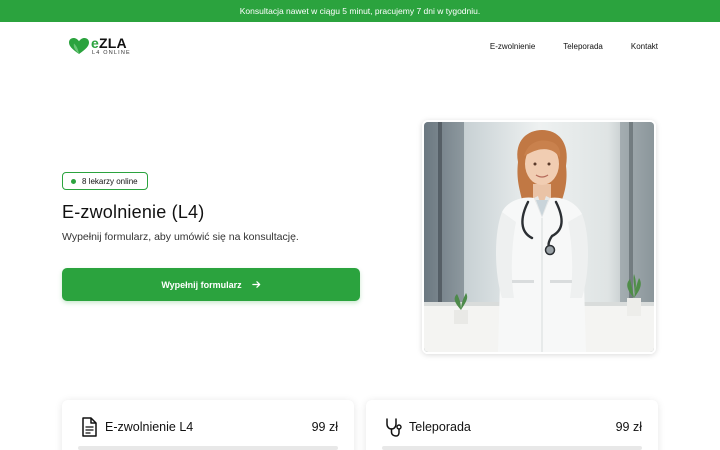 The image size is (720, 450). Describe the element at coordinates (201, 284) in the screenshot. I see `fill-form-button-label: Wypełnij formularz` at that location.